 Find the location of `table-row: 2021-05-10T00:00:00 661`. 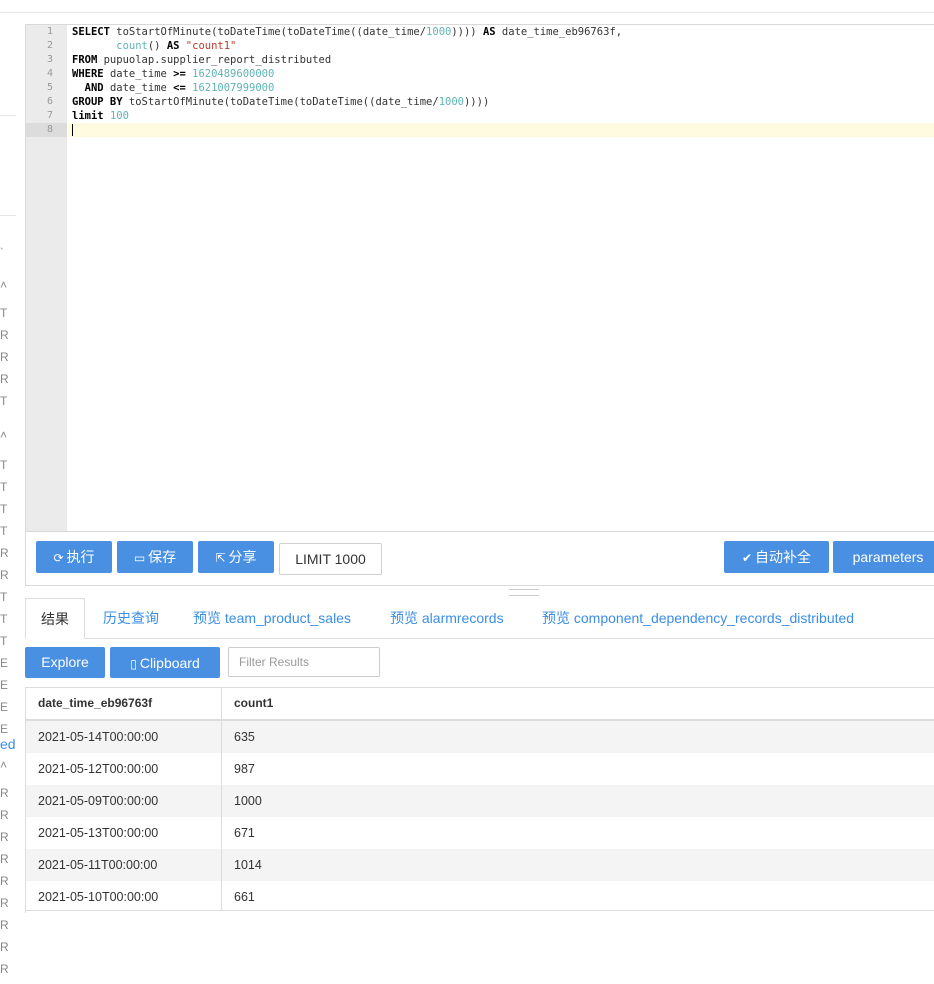

table-row: 2021-05-10T00:00:00 661 is located at coordinates (480, 897).